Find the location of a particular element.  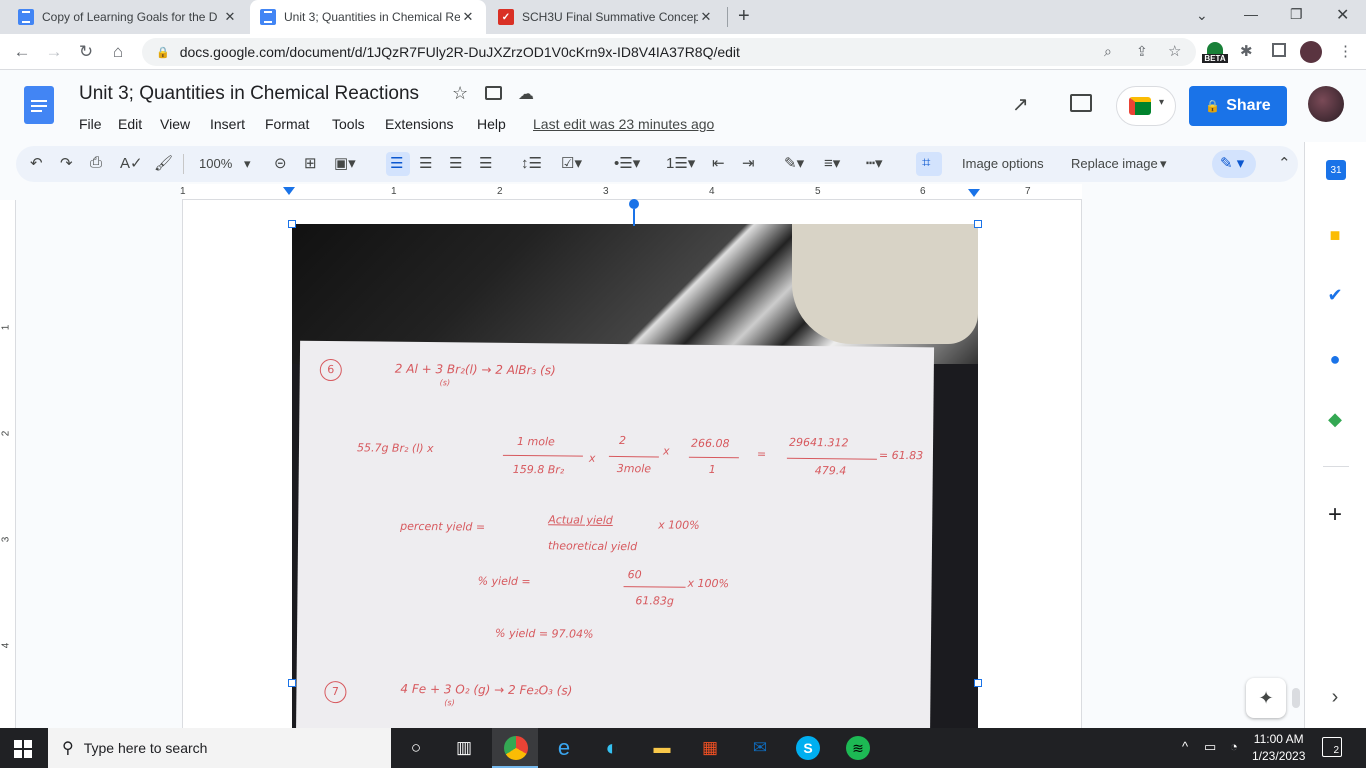

new-tab-icon: + is located at coordinates (744, 16).